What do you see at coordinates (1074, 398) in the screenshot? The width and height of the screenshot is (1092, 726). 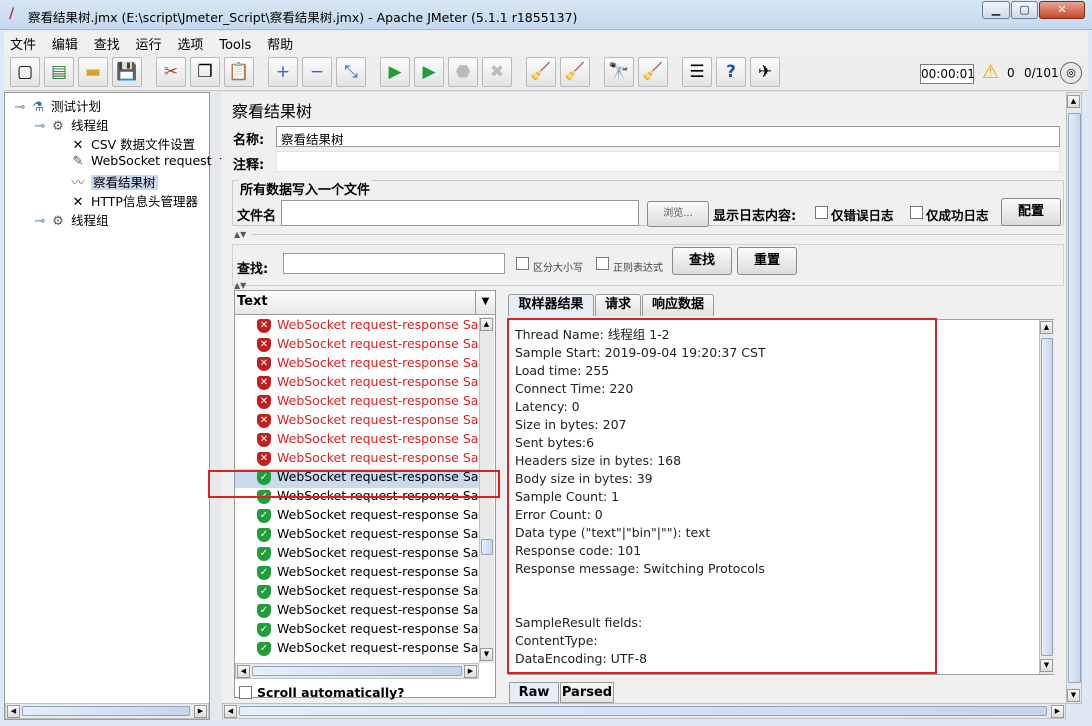 I see `main-vertical-scrollbar: ▲ ▼` at bounding box center [1074, 398].